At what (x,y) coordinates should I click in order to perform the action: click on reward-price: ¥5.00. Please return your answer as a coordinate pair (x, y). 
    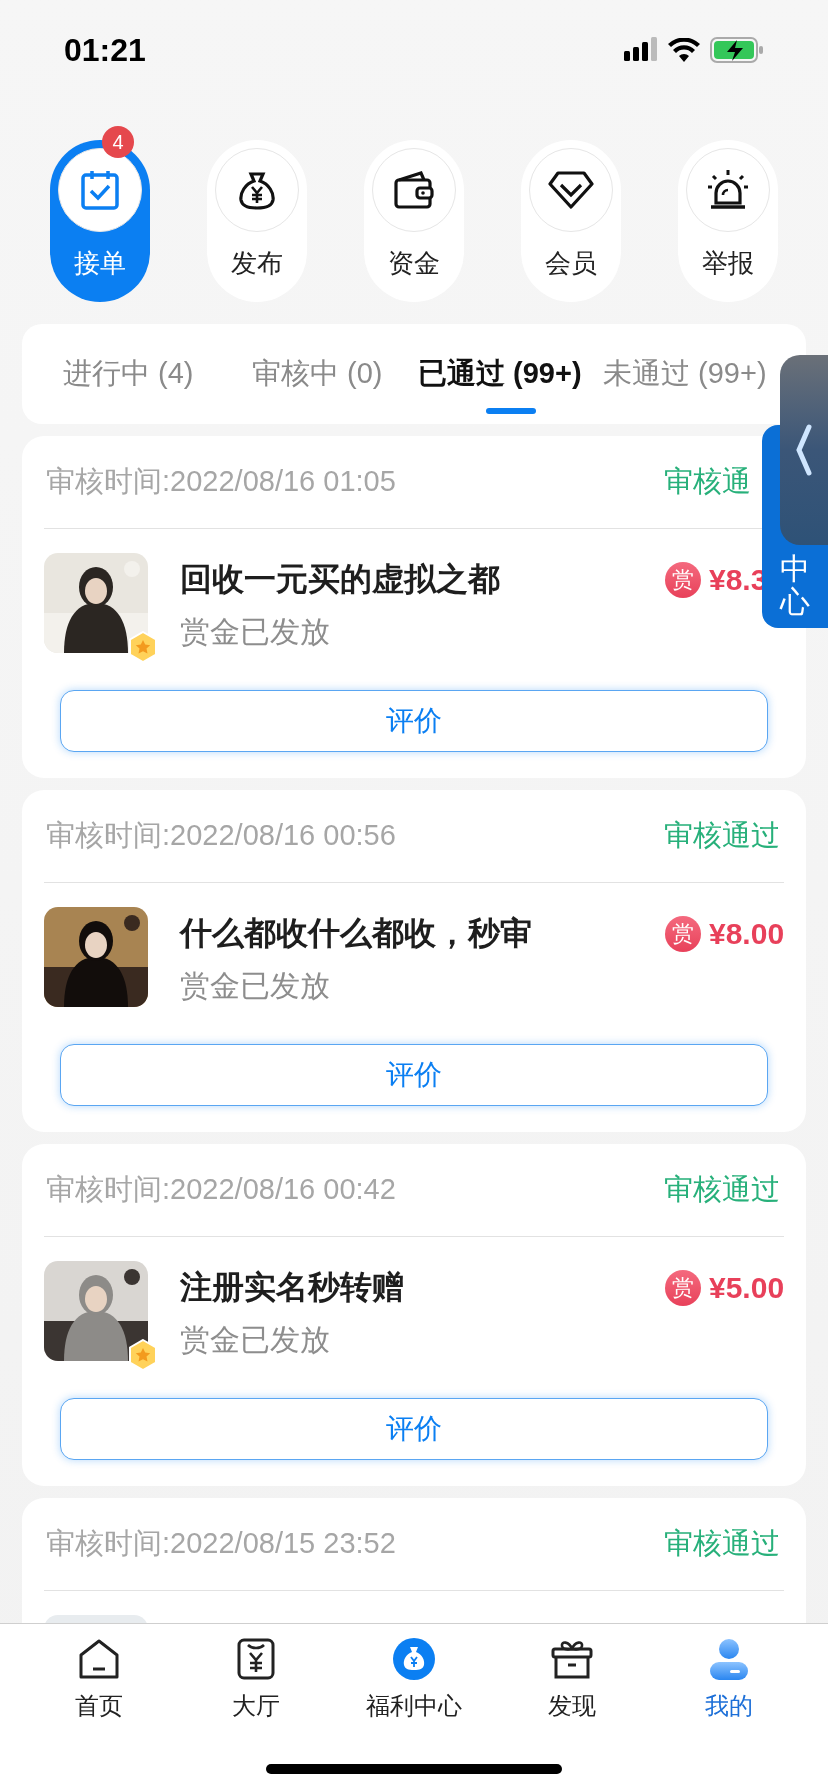
    Looking at the image, I should click on (747, 1288).